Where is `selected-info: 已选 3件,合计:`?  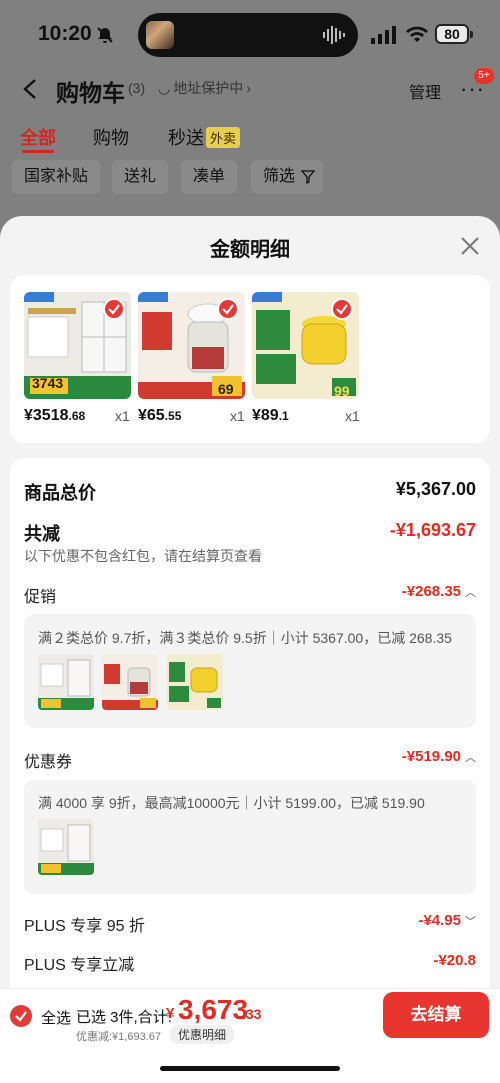
selected-info: 已选 3件,合计: is located at coordinates (124, 1017).